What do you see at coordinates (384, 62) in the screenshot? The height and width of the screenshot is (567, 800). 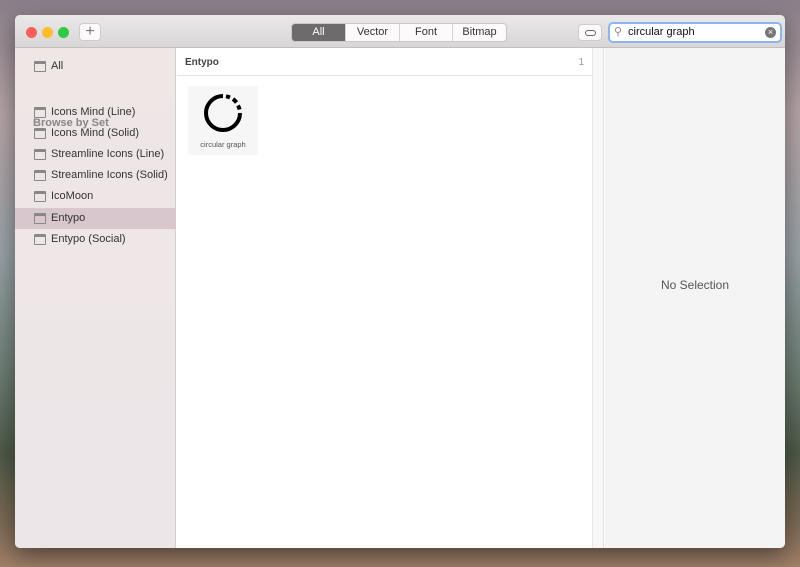 I see `group-header: Entypo 1` at bounding box center [384, 62].